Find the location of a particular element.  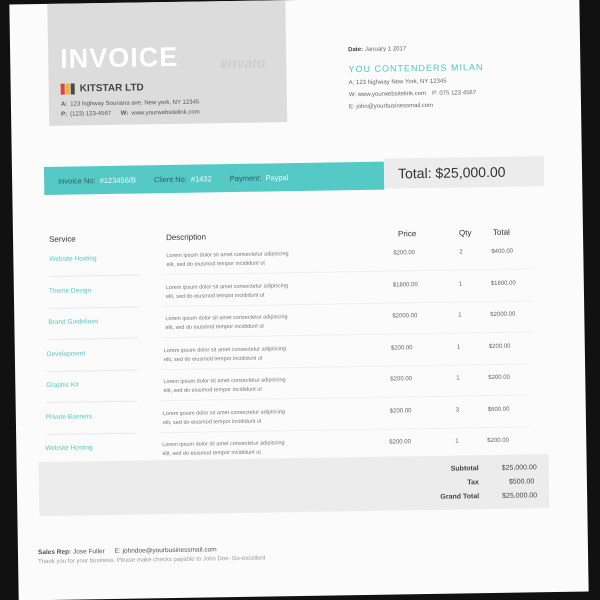

col-header-description: Description is located at coordinates (186, 237).